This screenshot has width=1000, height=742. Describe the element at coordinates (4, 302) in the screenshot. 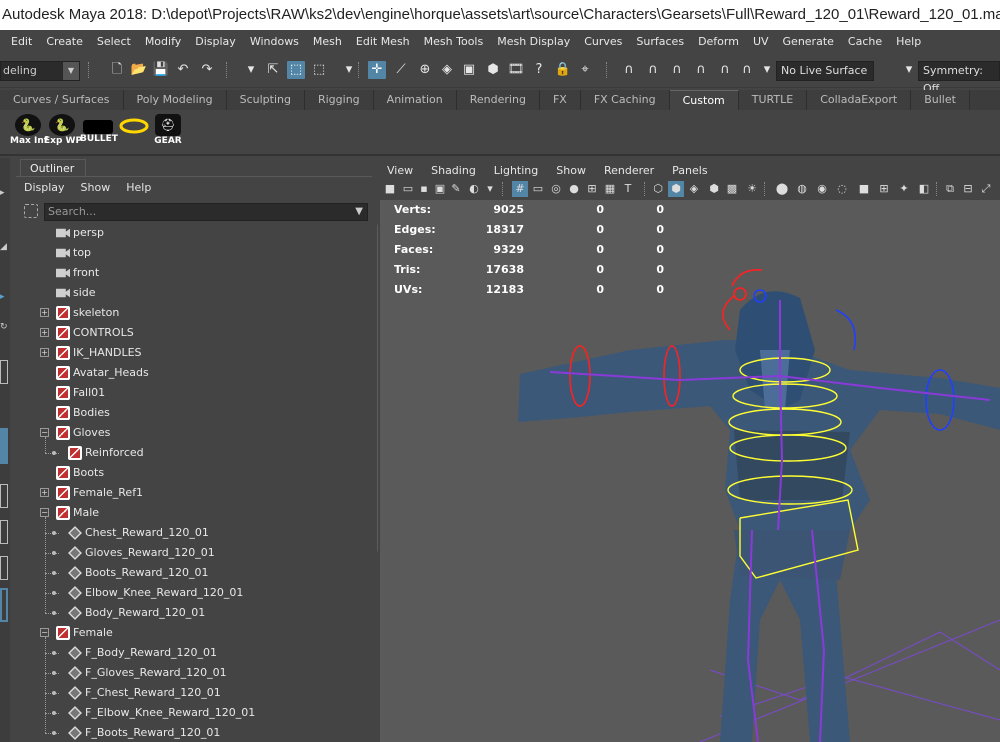

I see `tool-icon: ▸` at that location.